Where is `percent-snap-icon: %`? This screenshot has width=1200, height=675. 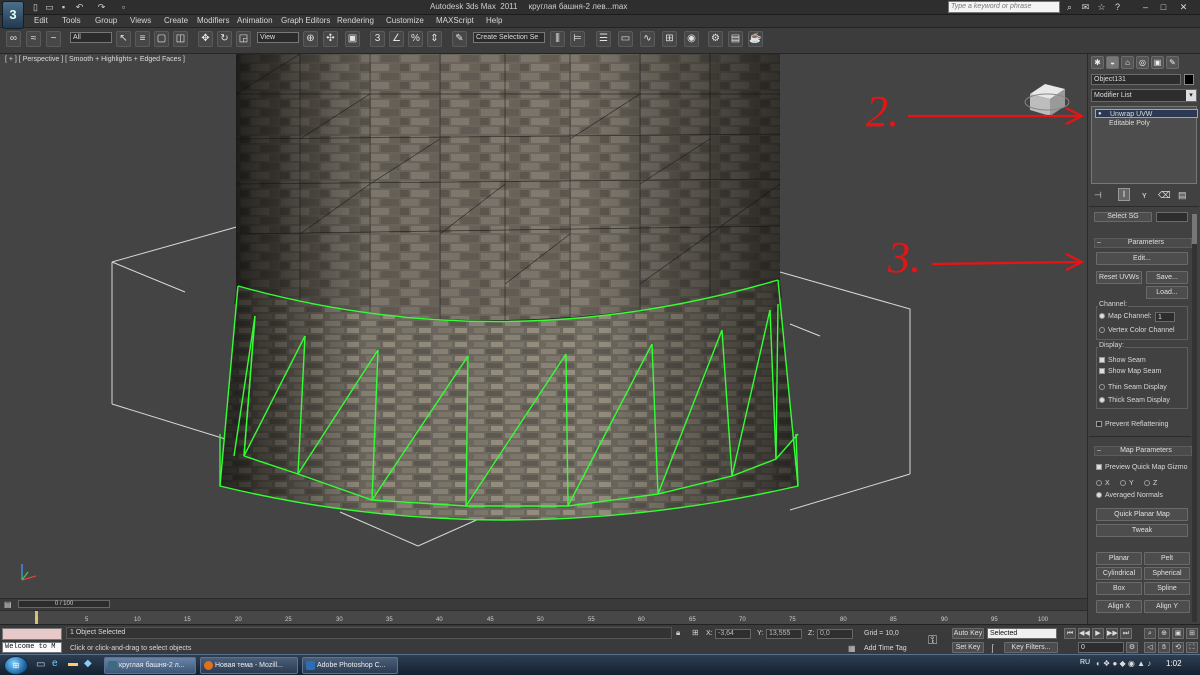
percent-snap-icon: % is located at coordinates (415, 39).